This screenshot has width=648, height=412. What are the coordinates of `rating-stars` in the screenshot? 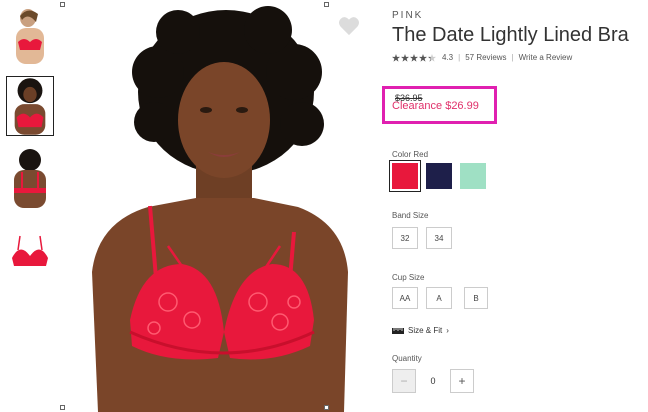 It's located at (414, 57).